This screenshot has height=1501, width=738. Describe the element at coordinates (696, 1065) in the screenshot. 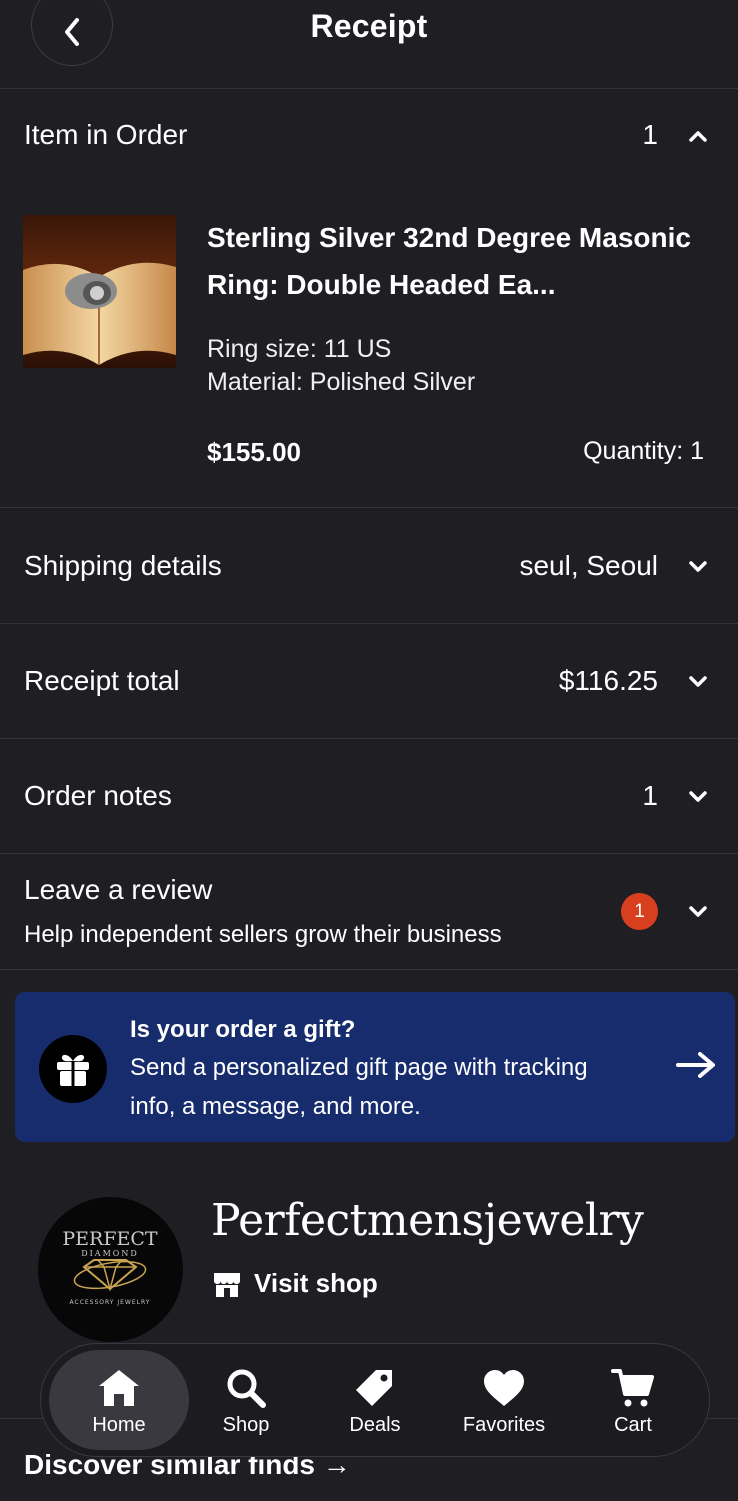

I see `arrow-right-icon` at that location.